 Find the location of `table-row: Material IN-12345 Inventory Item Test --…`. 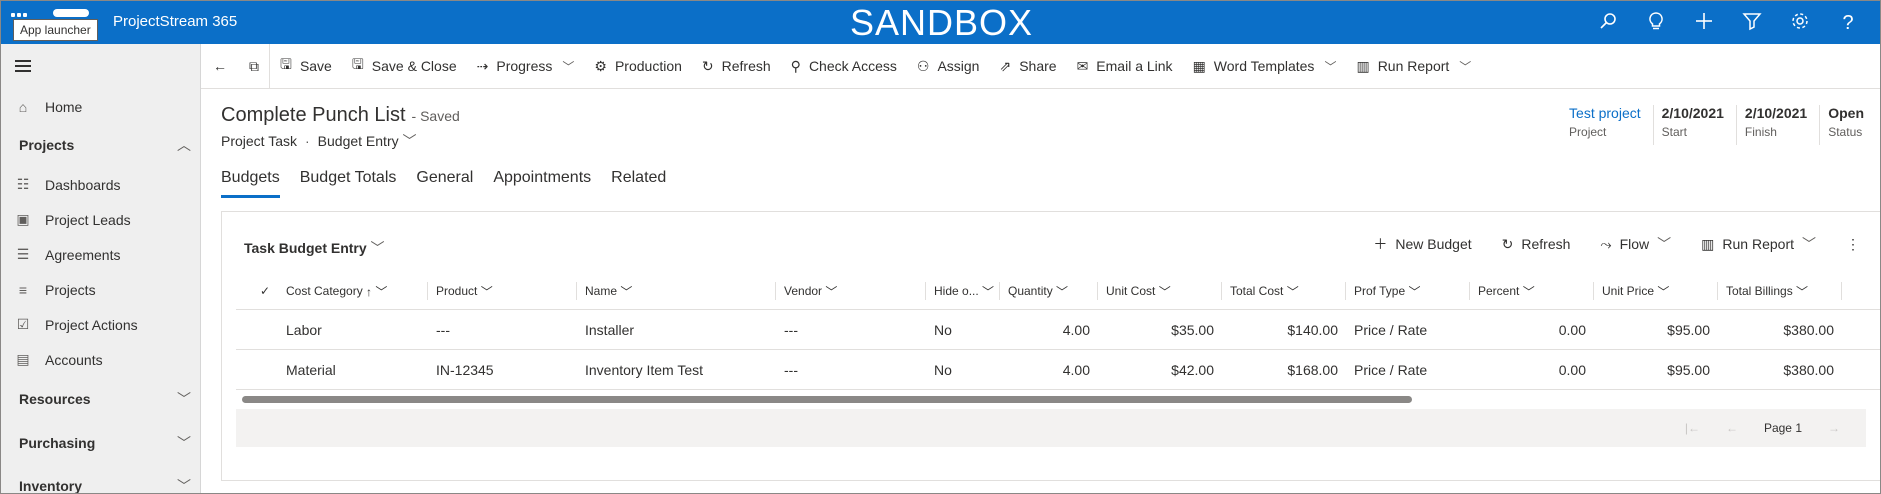

table-row: Material IN-12345 Inventory Item Test --… is located at coordinates (1058, 370).